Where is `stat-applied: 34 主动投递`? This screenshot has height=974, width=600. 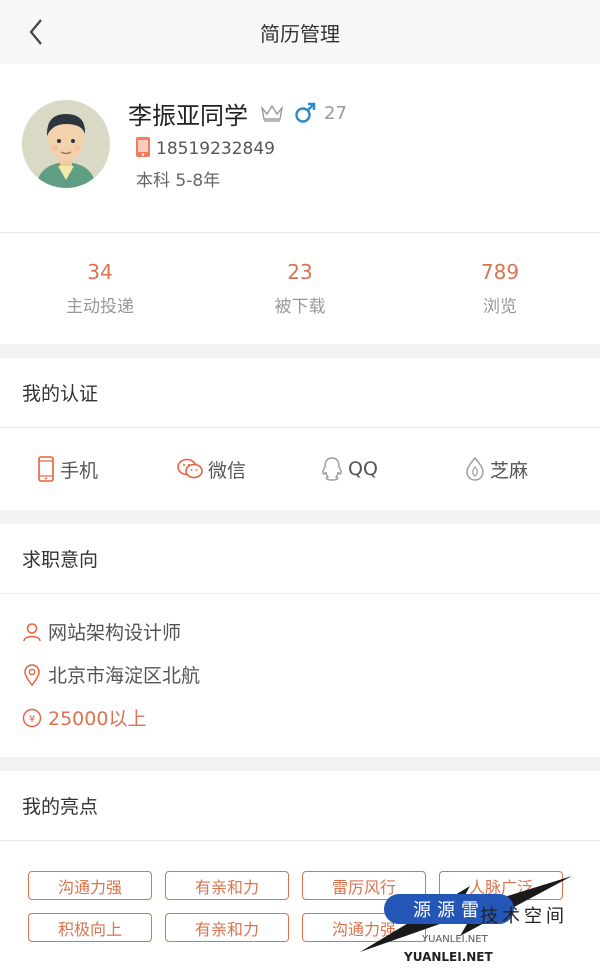 stat-applied: 34 主动投递 is located at coordinates (100, 288).